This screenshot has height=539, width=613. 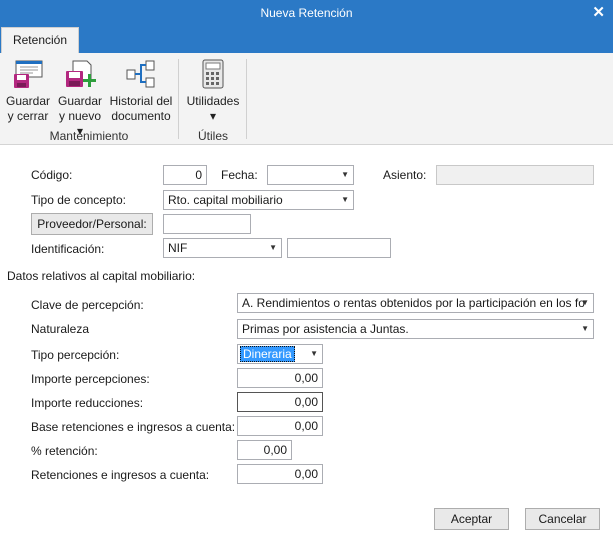 What do you see at coordinates (28, 74) in the screenshot?
I see `save-close-icon` at bounding box center [28, 74].